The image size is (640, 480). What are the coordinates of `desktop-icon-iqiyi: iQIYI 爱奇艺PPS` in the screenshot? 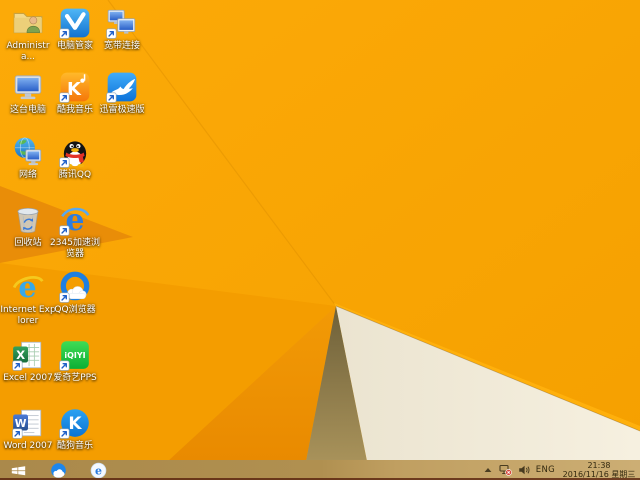 It's located at (75, 370).